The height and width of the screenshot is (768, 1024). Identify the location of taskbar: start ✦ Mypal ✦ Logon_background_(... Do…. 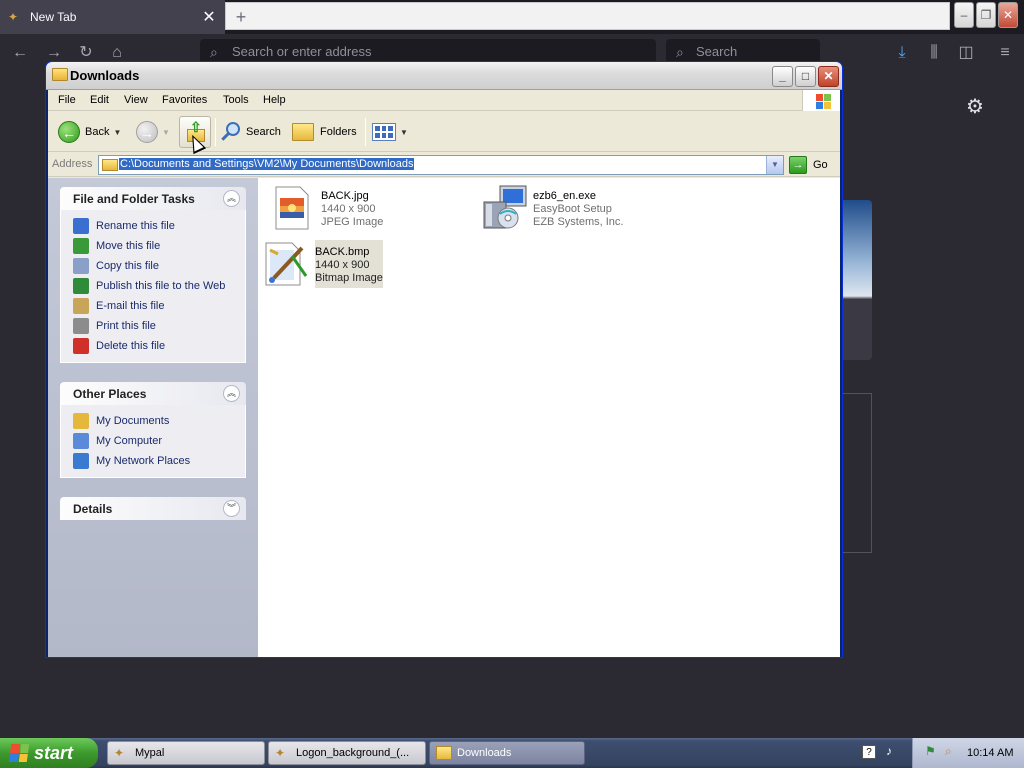
(512, 753).